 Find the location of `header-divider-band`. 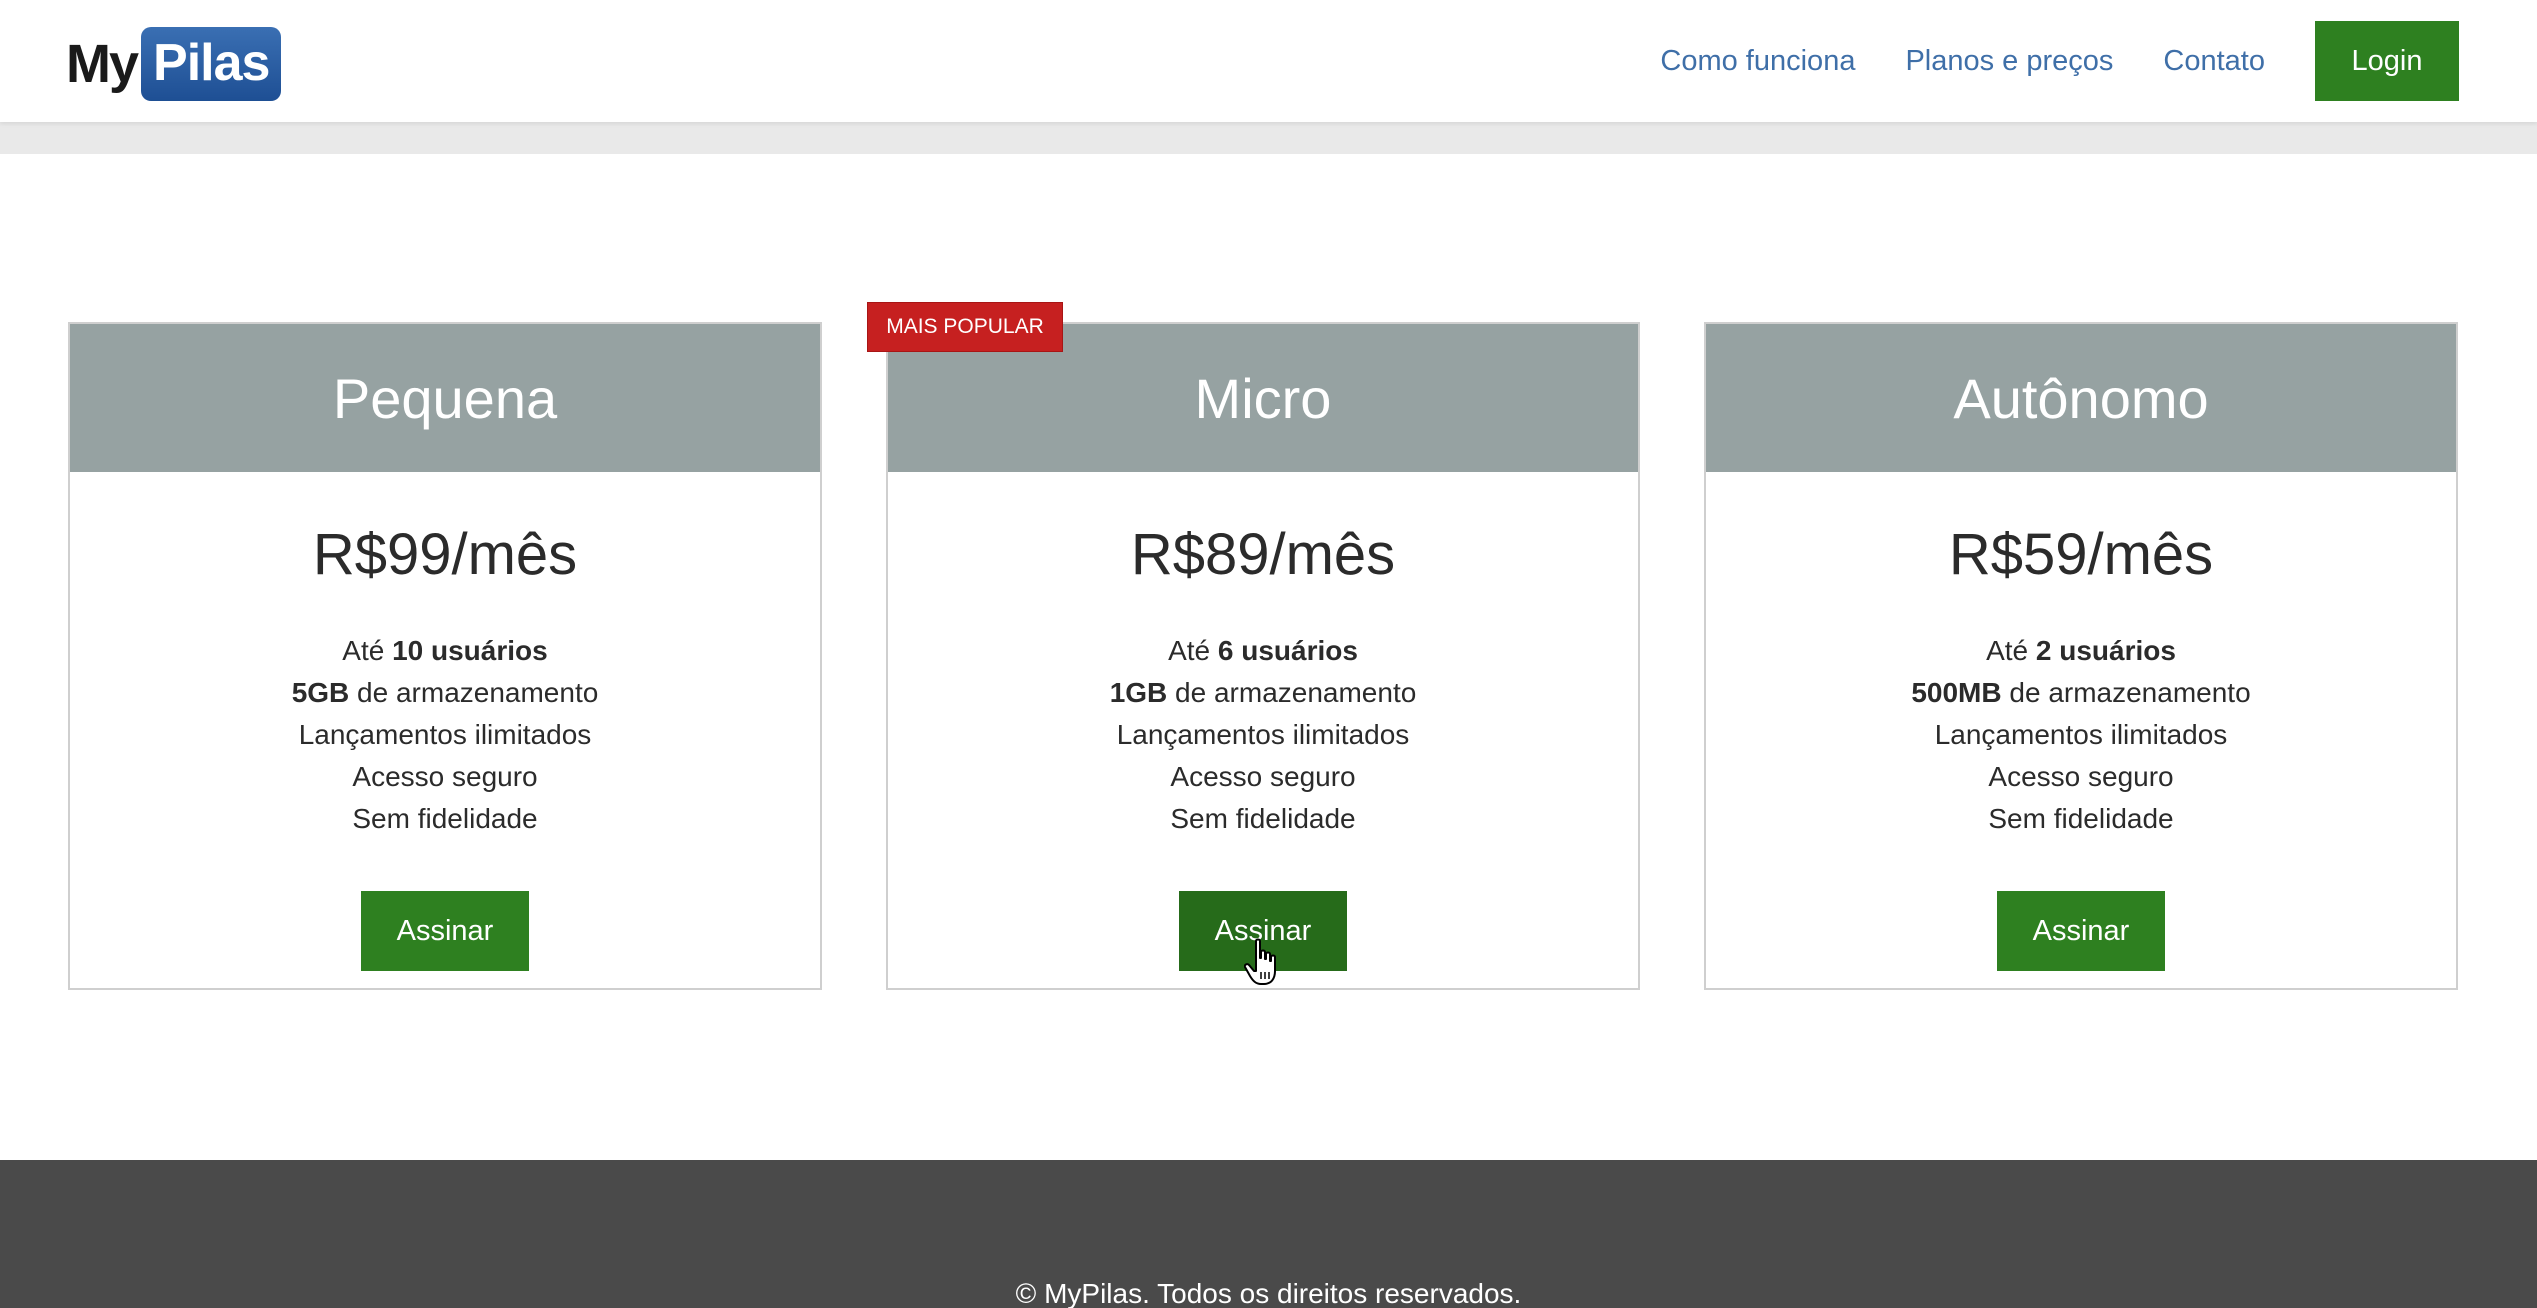

header-divider-band is located at coordinates (1268, 138).